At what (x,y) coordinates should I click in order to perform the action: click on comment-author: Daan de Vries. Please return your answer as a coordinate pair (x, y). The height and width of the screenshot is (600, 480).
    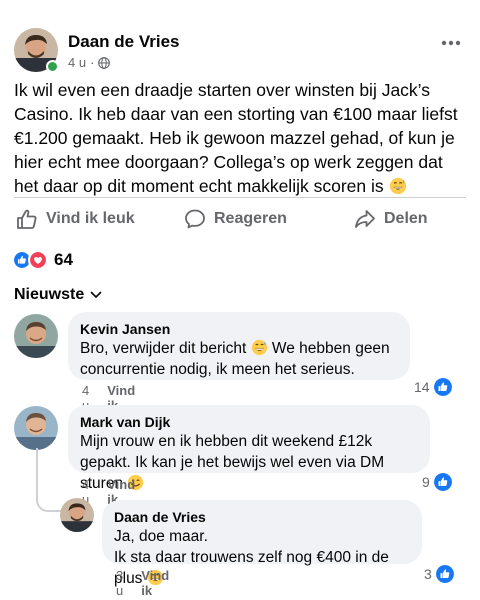
    Looking at the image, I should click on (262, 517).